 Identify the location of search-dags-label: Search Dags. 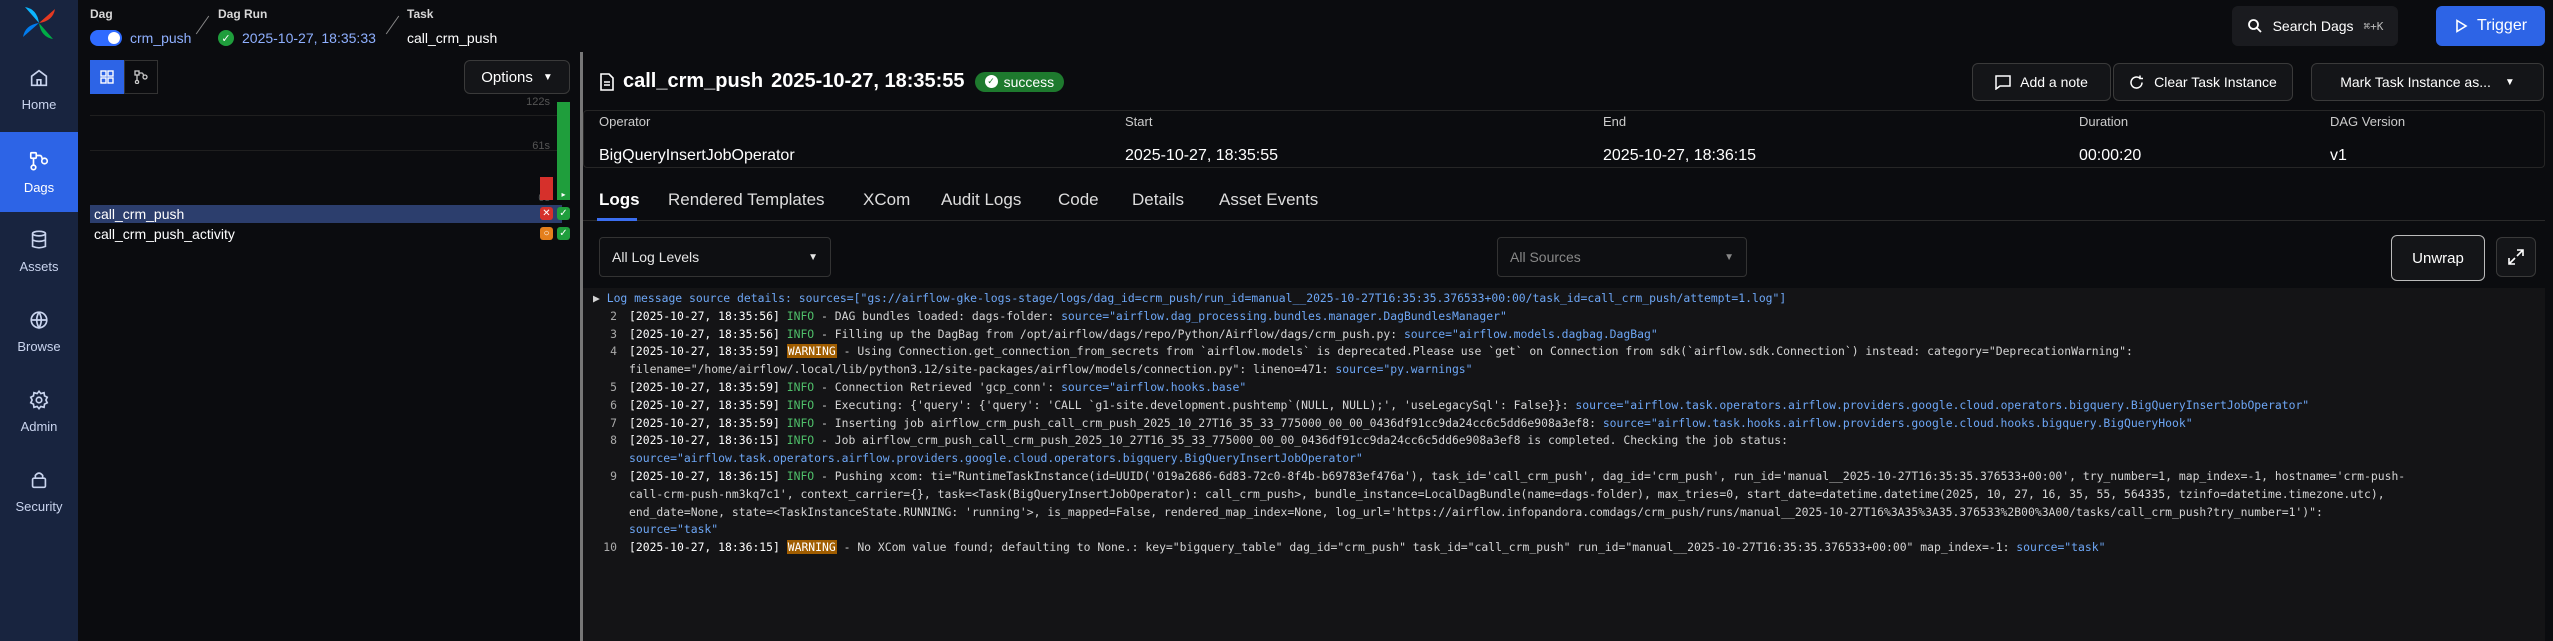
(2313, 26).